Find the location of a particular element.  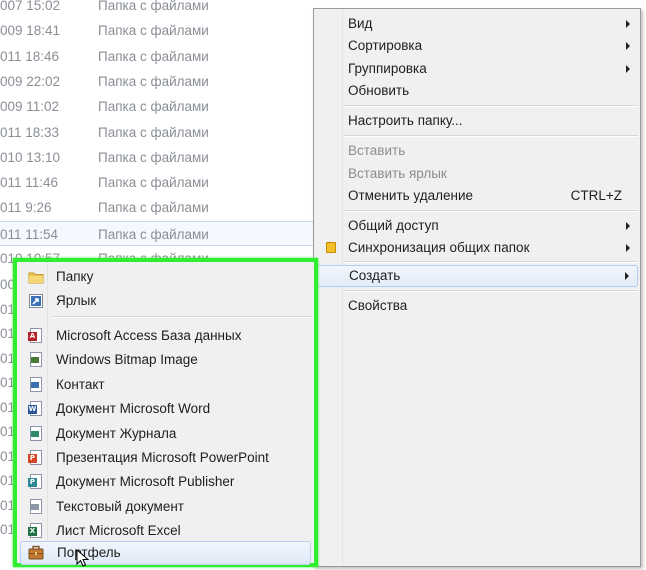

new-document-item: A Microsoft Access База данных is located at coordinates (165, 336).